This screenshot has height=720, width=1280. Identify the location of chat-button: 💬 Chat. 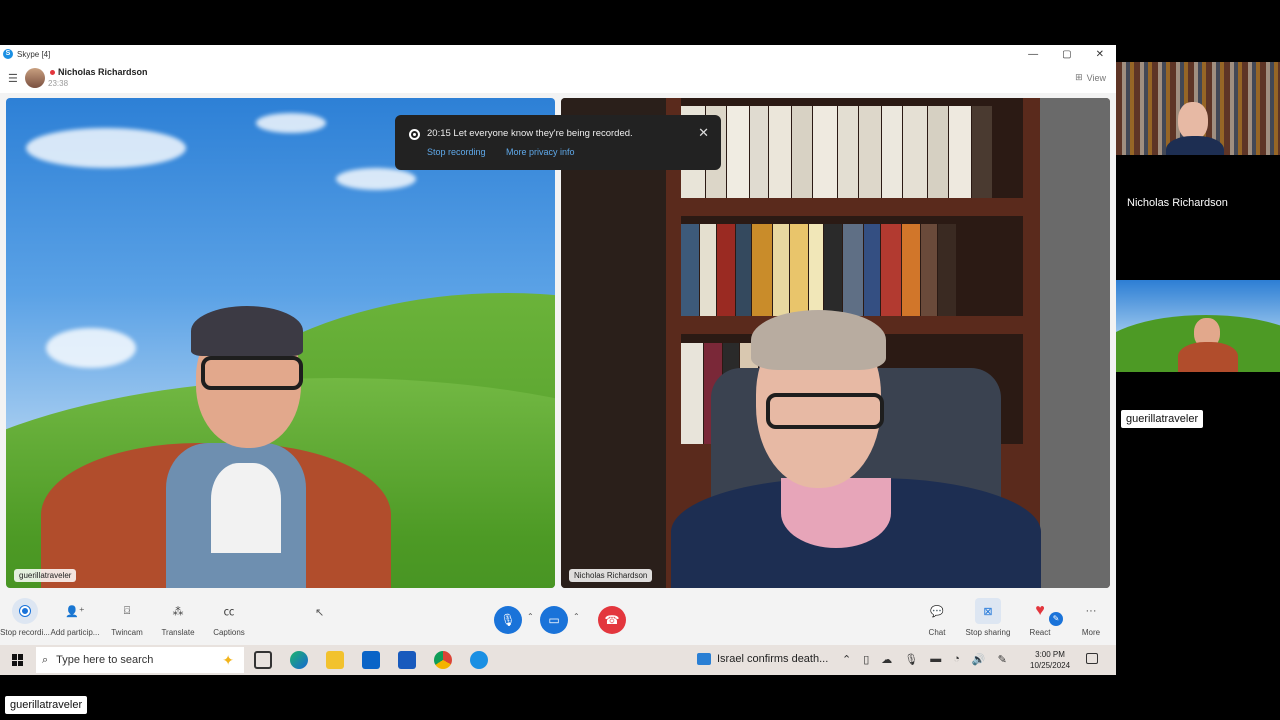
(937, 618).